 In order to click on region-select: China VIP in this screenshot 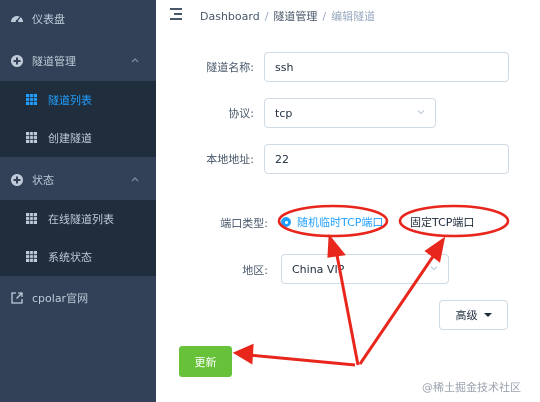, I will do `click(365, 269)`.